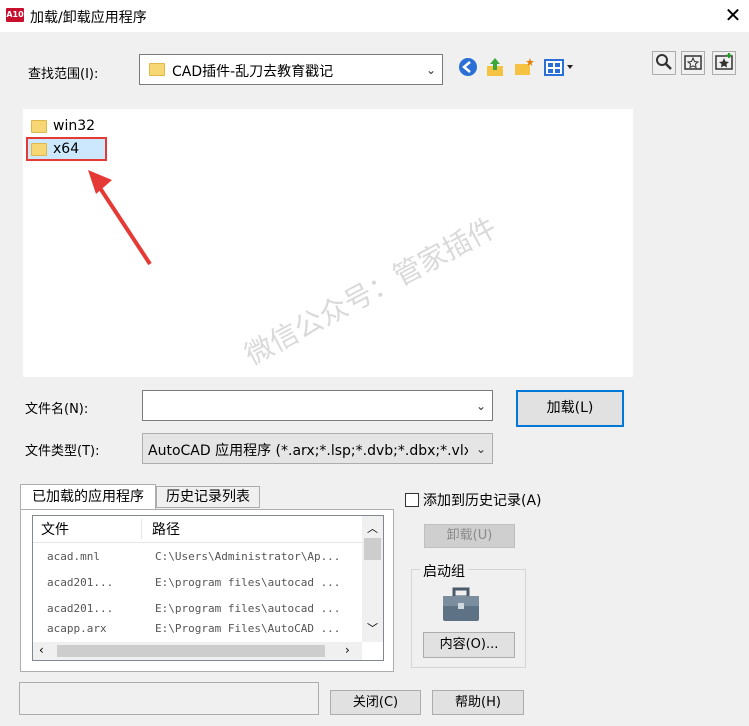 The height and width of the screenshot is (726, 749). I want to click on filename-label: 文件名(N):, so click(57, 409).